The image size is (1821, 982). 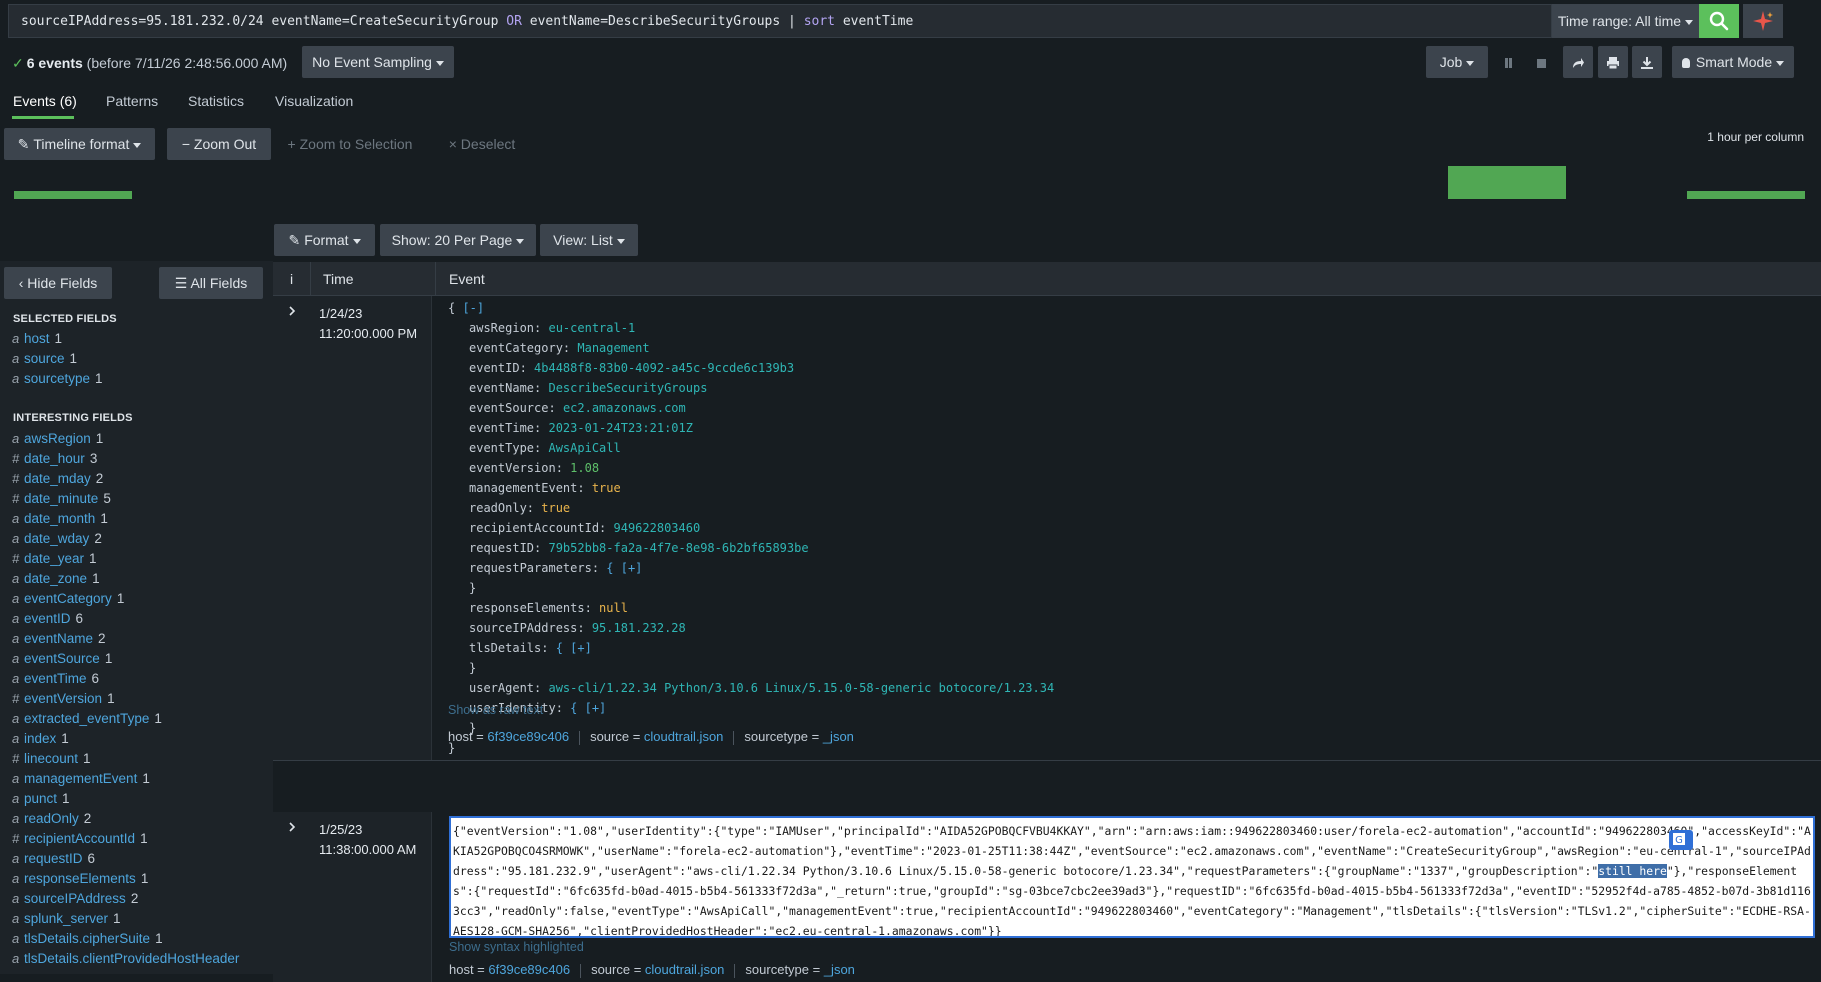 What do you see at coordinates (624, 408) in the screenshot?
I see `json-value: ec2.amazonaws.com` at bounding box center [624, 408].